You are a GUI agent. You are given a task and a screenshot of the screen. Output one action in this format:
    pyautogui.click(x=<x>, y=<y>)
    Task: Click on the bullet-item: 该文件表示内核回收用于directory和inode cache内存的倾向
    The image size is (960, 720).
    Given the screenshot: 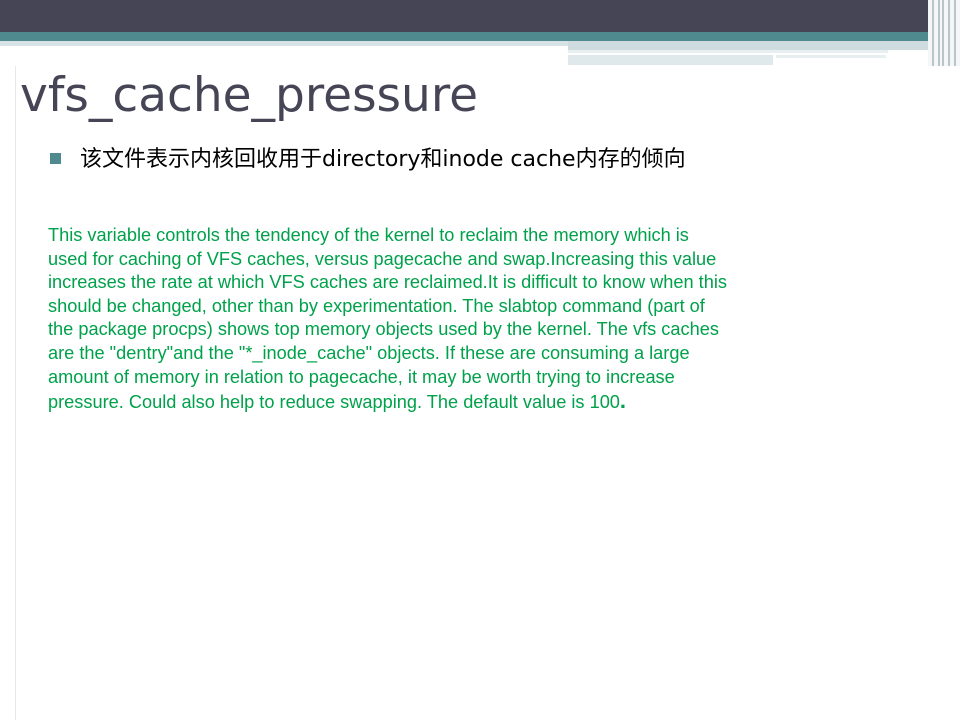 What is the action you would take?
    pyautogui.click(x=490, y=162)
    